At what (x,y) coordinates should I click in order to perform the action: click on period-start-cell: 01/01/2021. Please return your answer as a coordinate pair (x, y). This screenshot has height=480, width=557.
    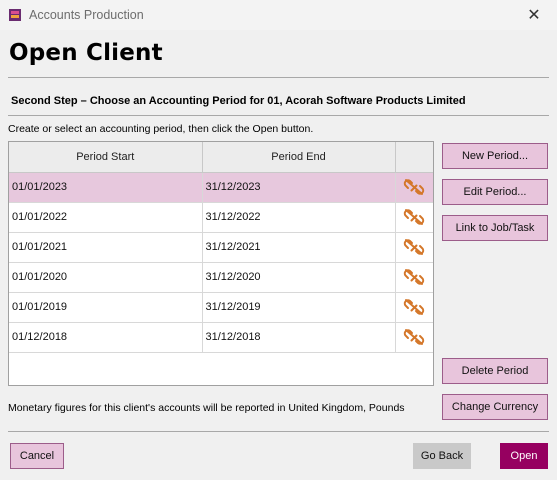
    Looking at the image, I should click on (106, 247).